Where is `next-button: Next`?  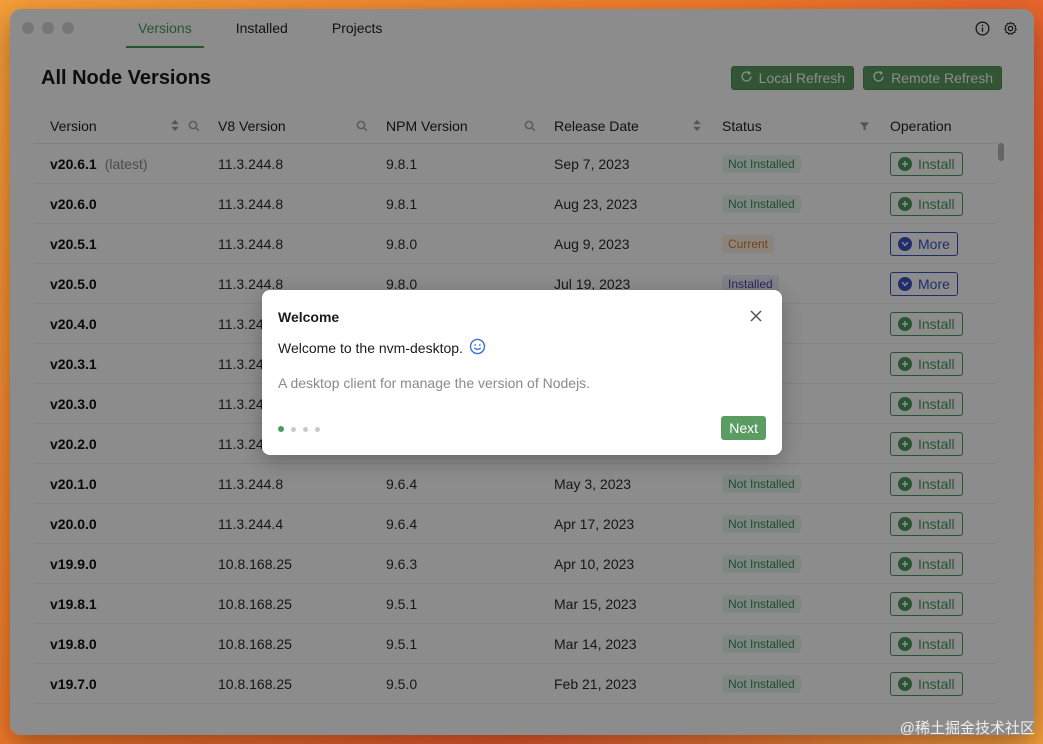
next-button: Next is located at coordinates (743, 428).